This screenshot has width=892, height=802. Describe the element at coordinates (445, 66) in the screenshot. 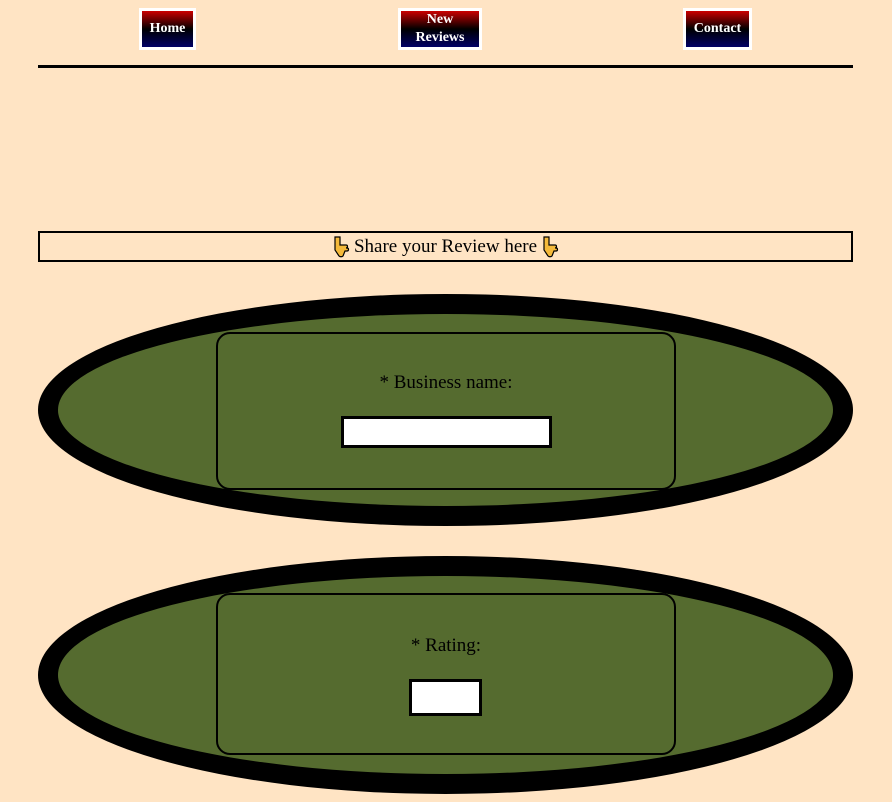

I see `header-divider` at that location.